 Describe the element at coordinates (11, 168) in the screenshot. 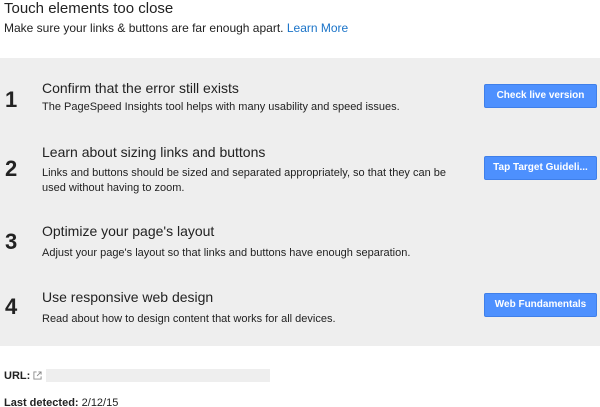

I see `step-number: 2` at that location.